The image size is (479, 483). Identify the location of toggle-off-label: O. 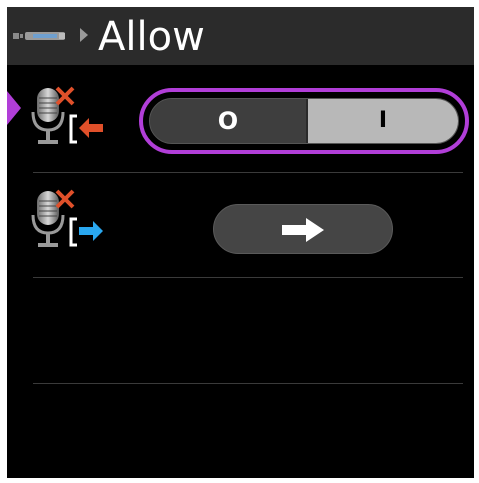
(228, 121).